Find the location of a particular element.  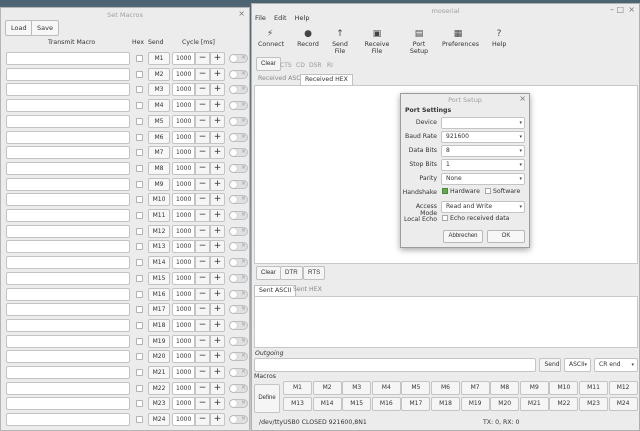

device-select: ▾ is located at coordinates (483, 123).